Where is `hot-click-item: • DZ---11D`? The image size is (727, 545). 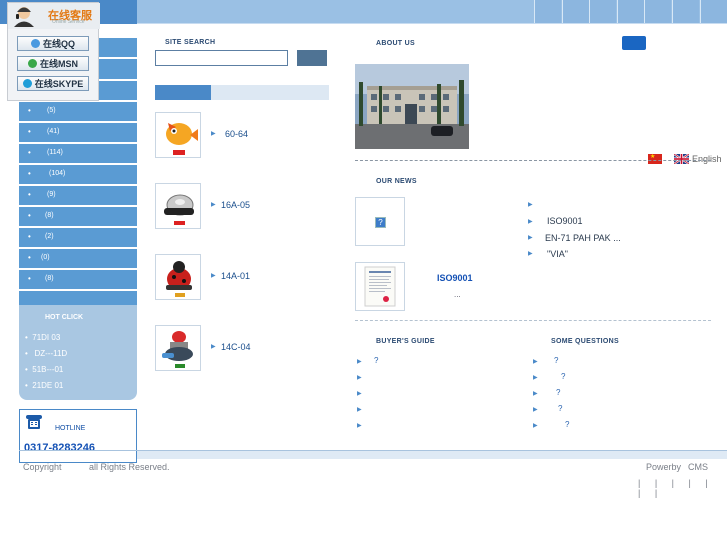
hot-click-item: • DZ---11D is located at coordinates (46, 353).